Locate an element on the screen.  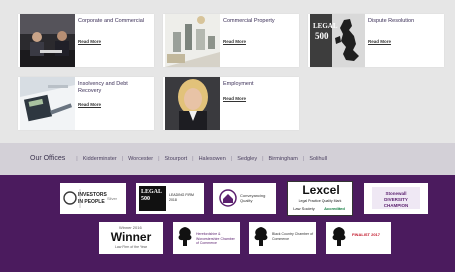
finalist-2017-logo: FINALIST 2017 is located at coordinates (358, 238).